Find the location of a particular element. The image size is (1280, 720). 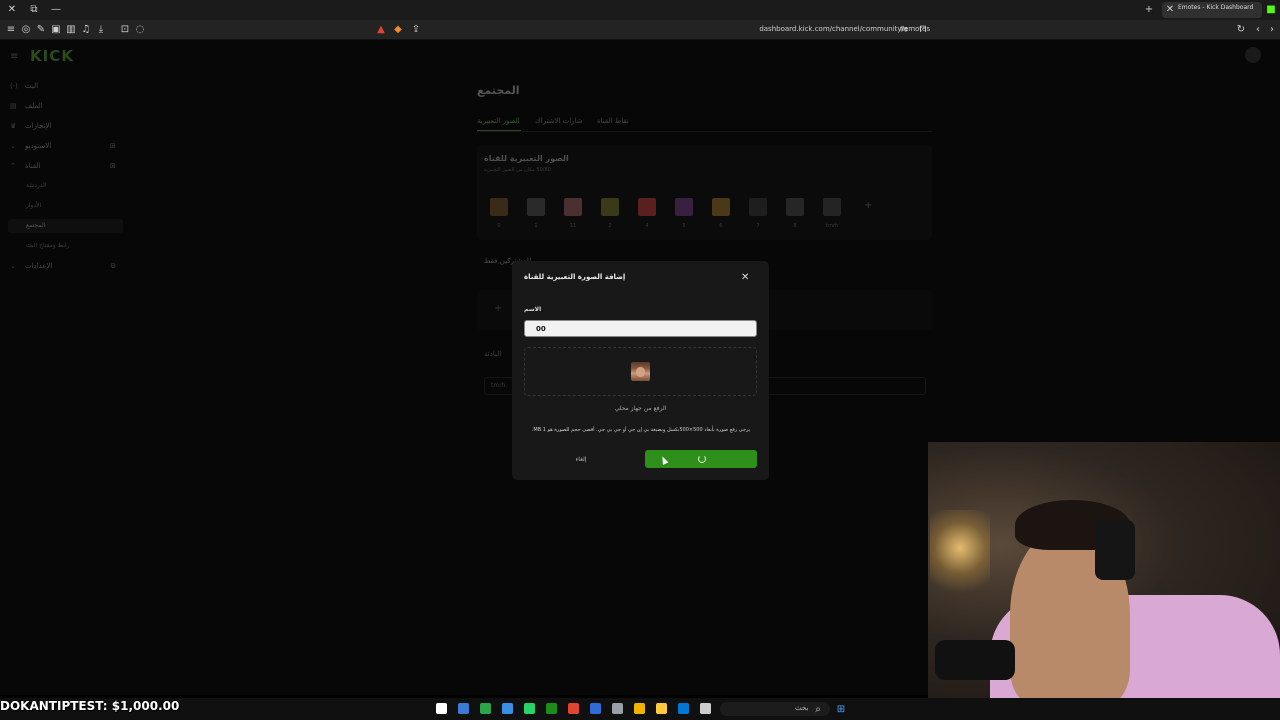

taskbar-search-label: بحث is located at coordinates (802, 708).